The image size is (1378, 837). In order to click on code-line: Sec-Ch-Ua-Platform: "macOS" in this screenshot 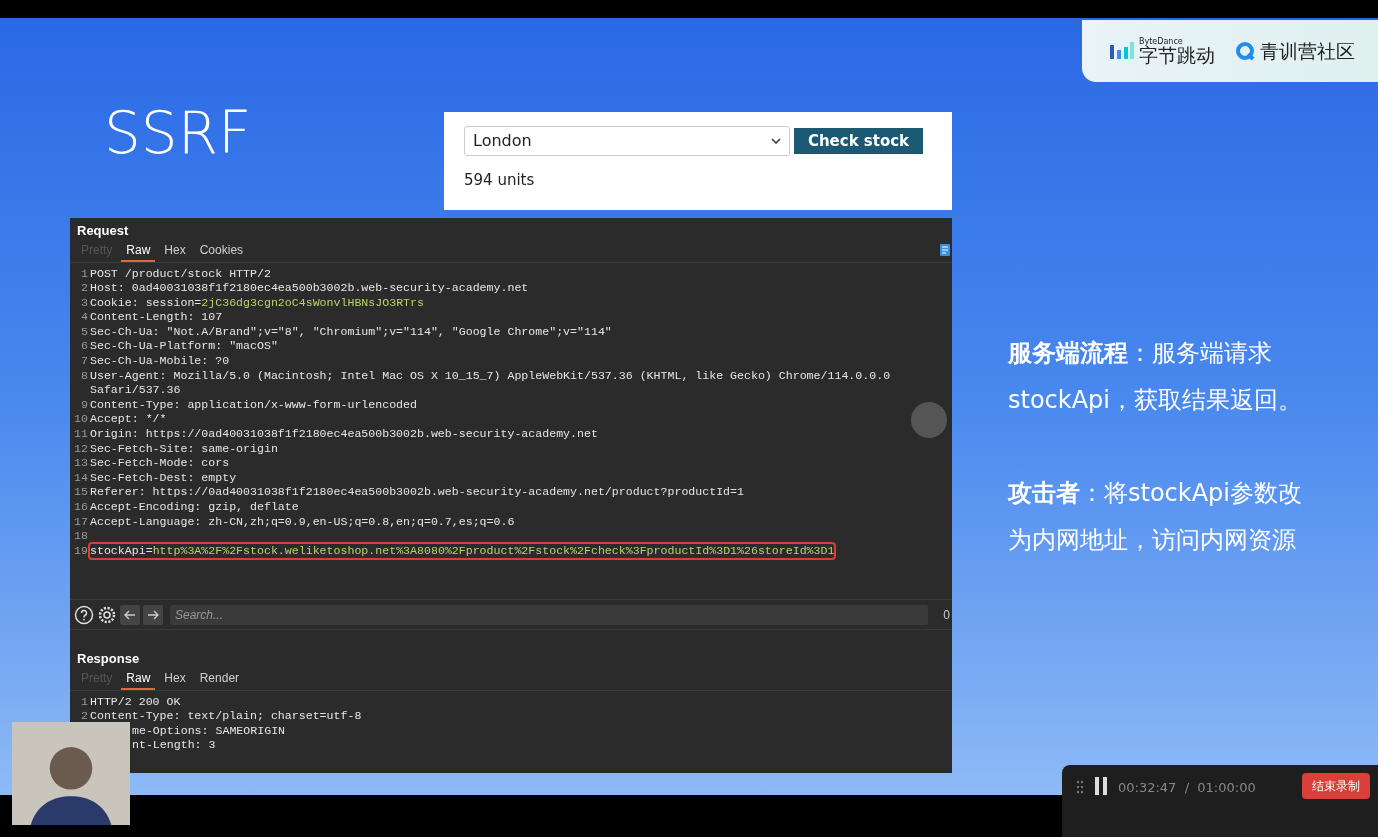, I will do `click(184, 347)`.